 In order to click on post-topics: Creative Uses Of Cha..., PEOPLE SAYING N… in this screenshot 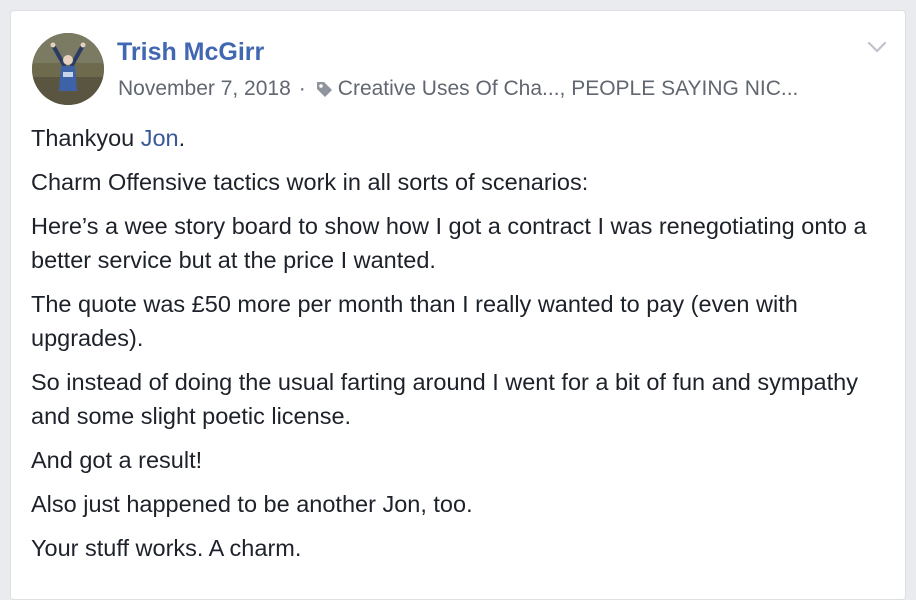, I will do `click(568, 89)`.